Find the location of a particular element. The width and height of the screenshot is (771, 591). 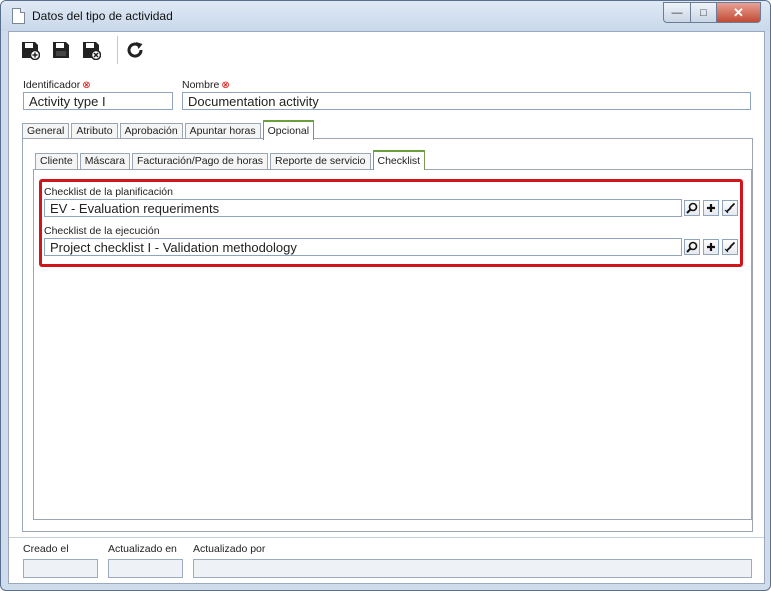

close-icon: ✕ is located at coordinates (738, 12).